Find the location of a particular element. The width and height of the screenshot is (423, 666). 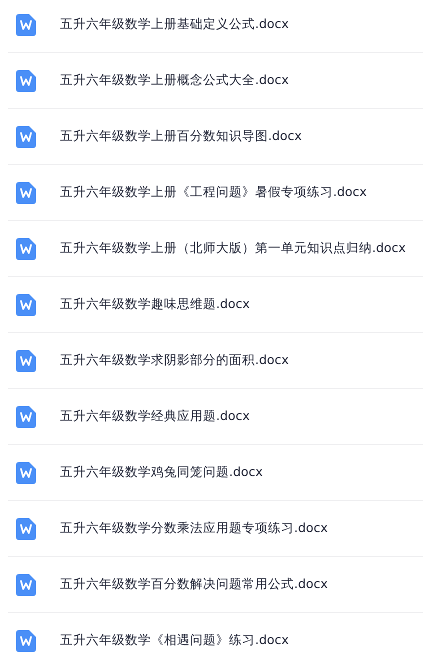

file-name: 五升六年级数学上册百分数知识导图.docx is located at coordinates (181, 136).